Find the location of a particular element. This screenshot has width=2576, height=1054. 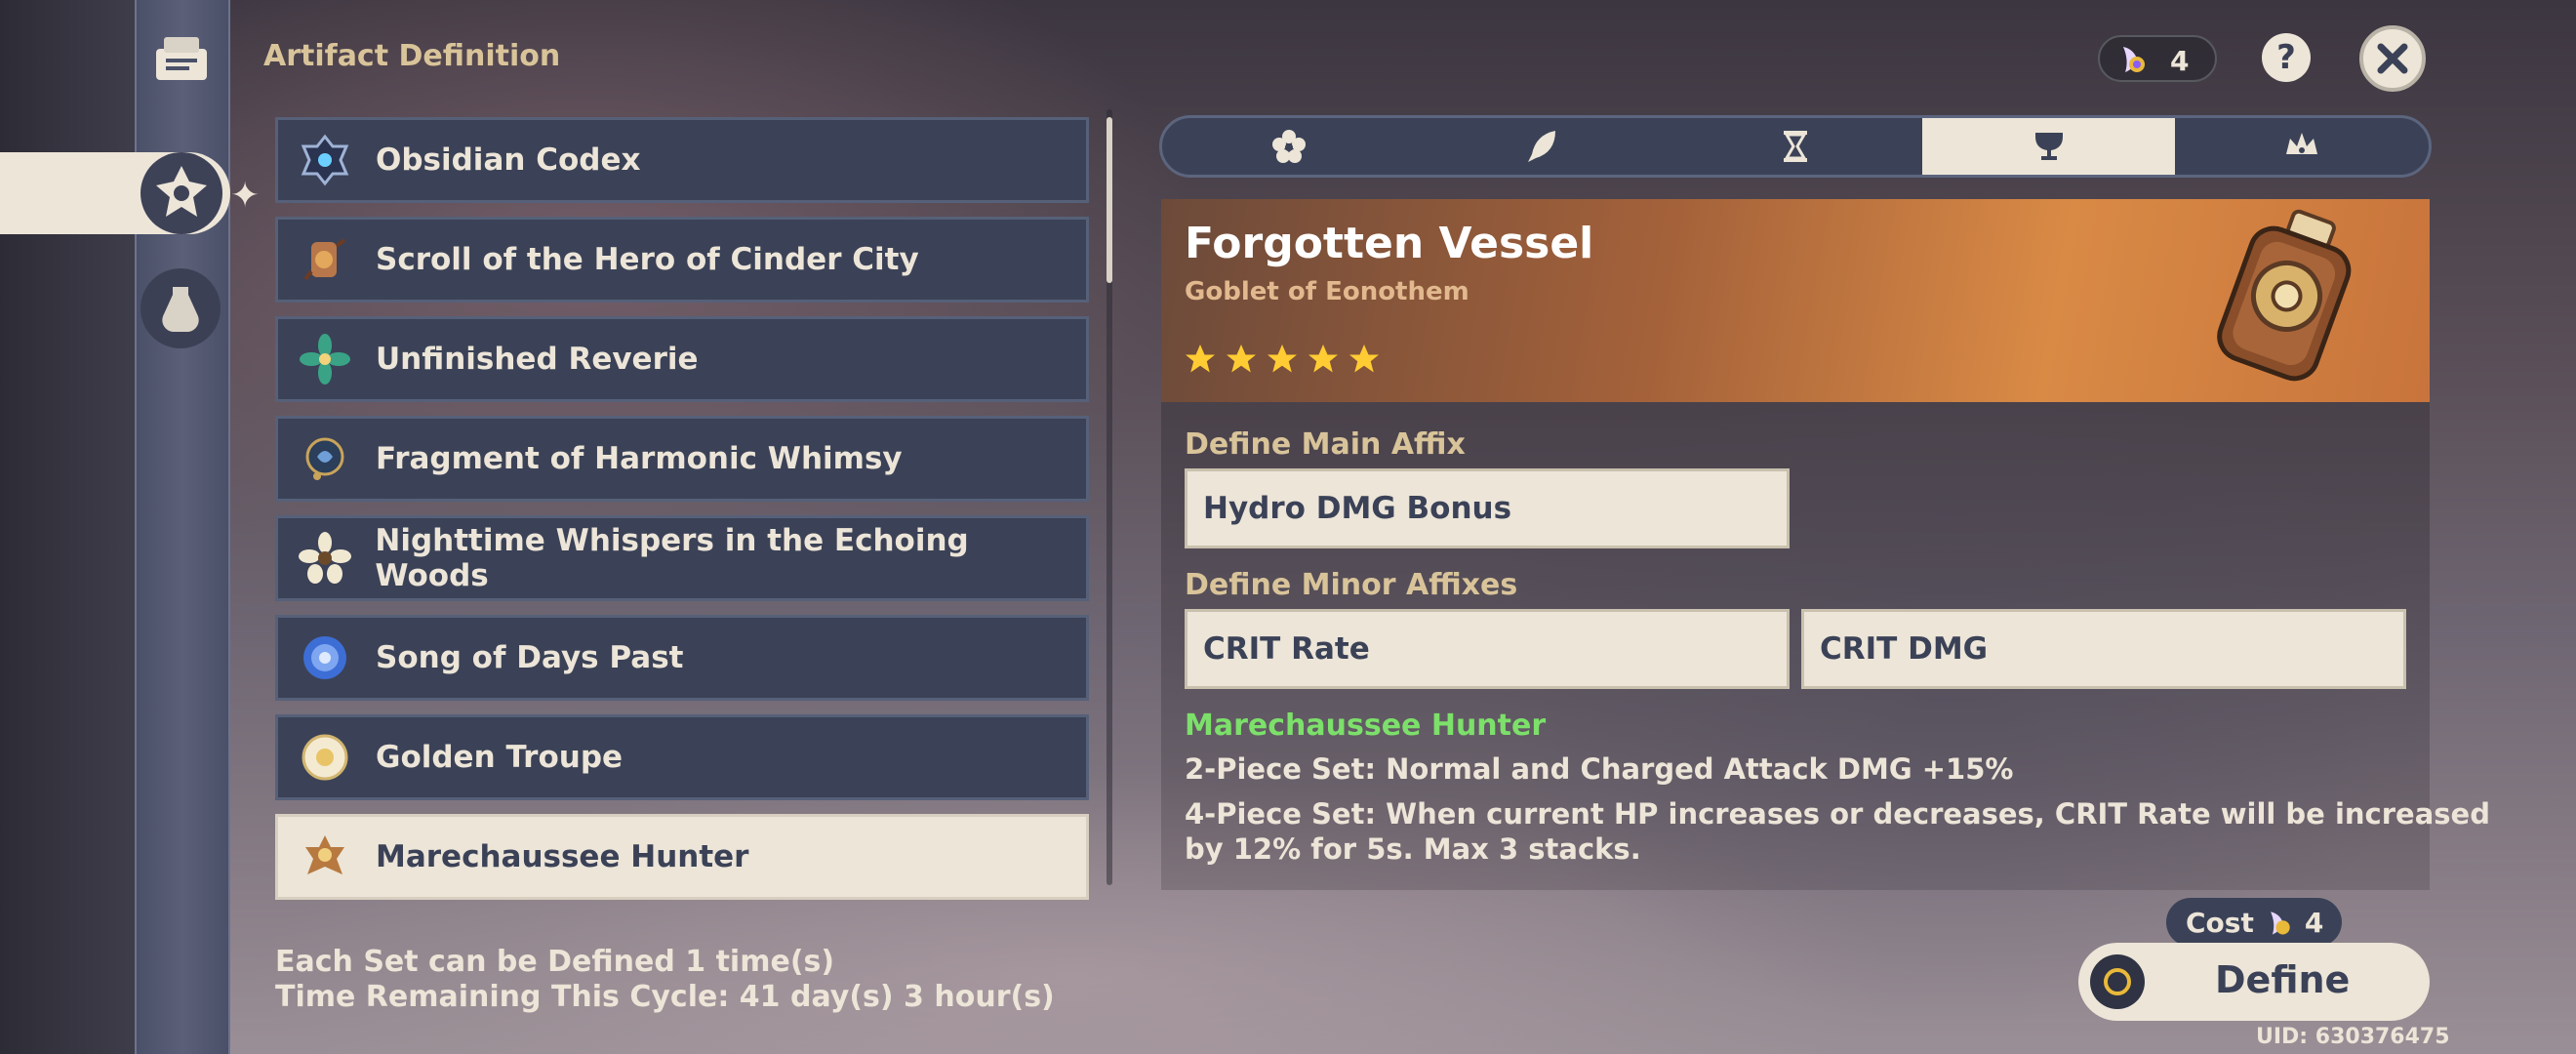

minor-affixes-label: Define Minor Affixes is located at coordinates (1351, 585).